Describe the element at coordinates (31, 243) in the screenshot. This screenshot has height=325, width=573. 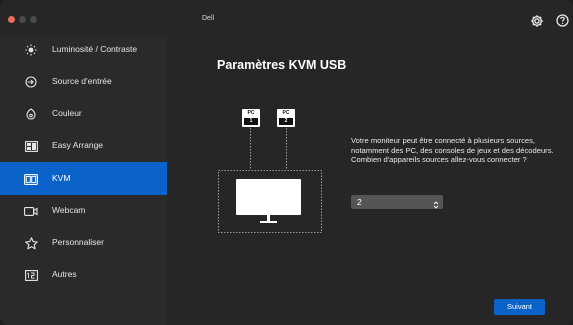
I see `star-icon` at that location.